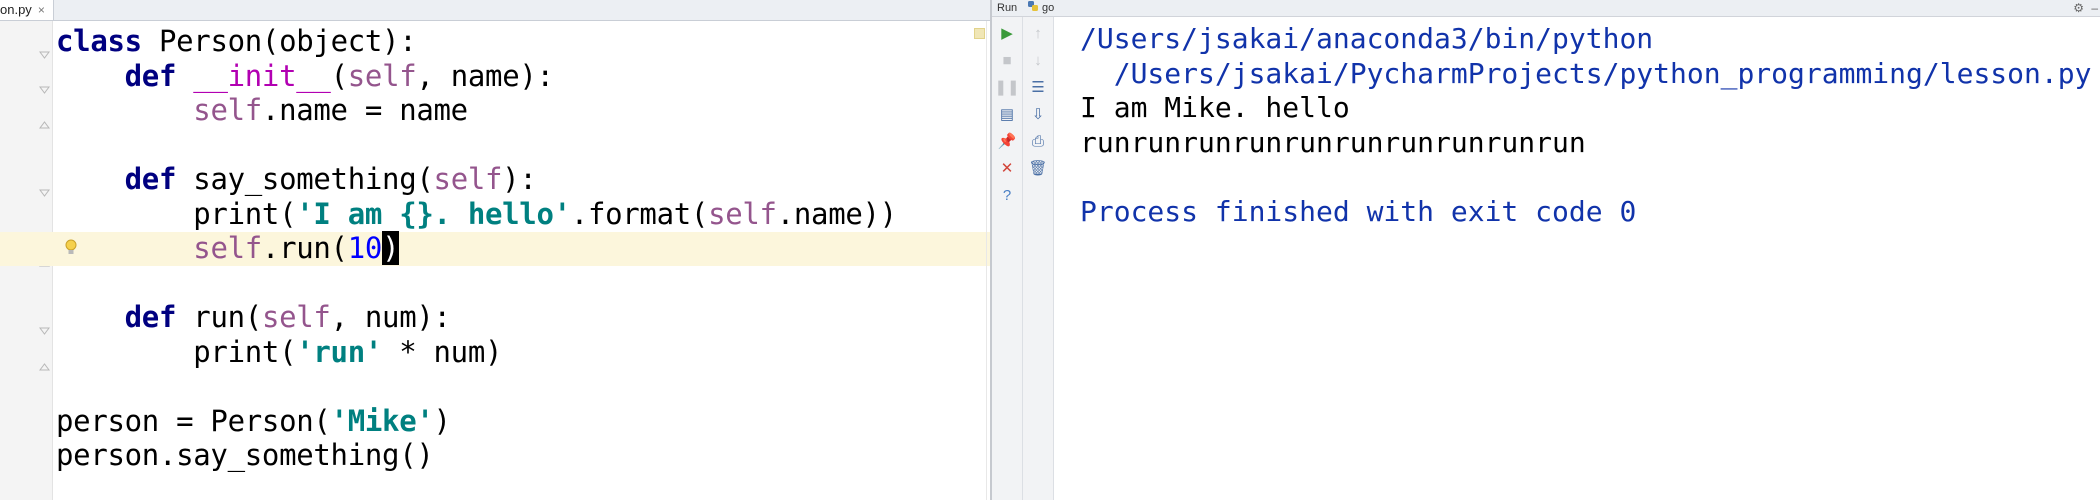  What do you see at coordinates (1215, 107) in the screenshot?
I see `console-line: I am Mike. hello` at bounding box center [1215, 107].